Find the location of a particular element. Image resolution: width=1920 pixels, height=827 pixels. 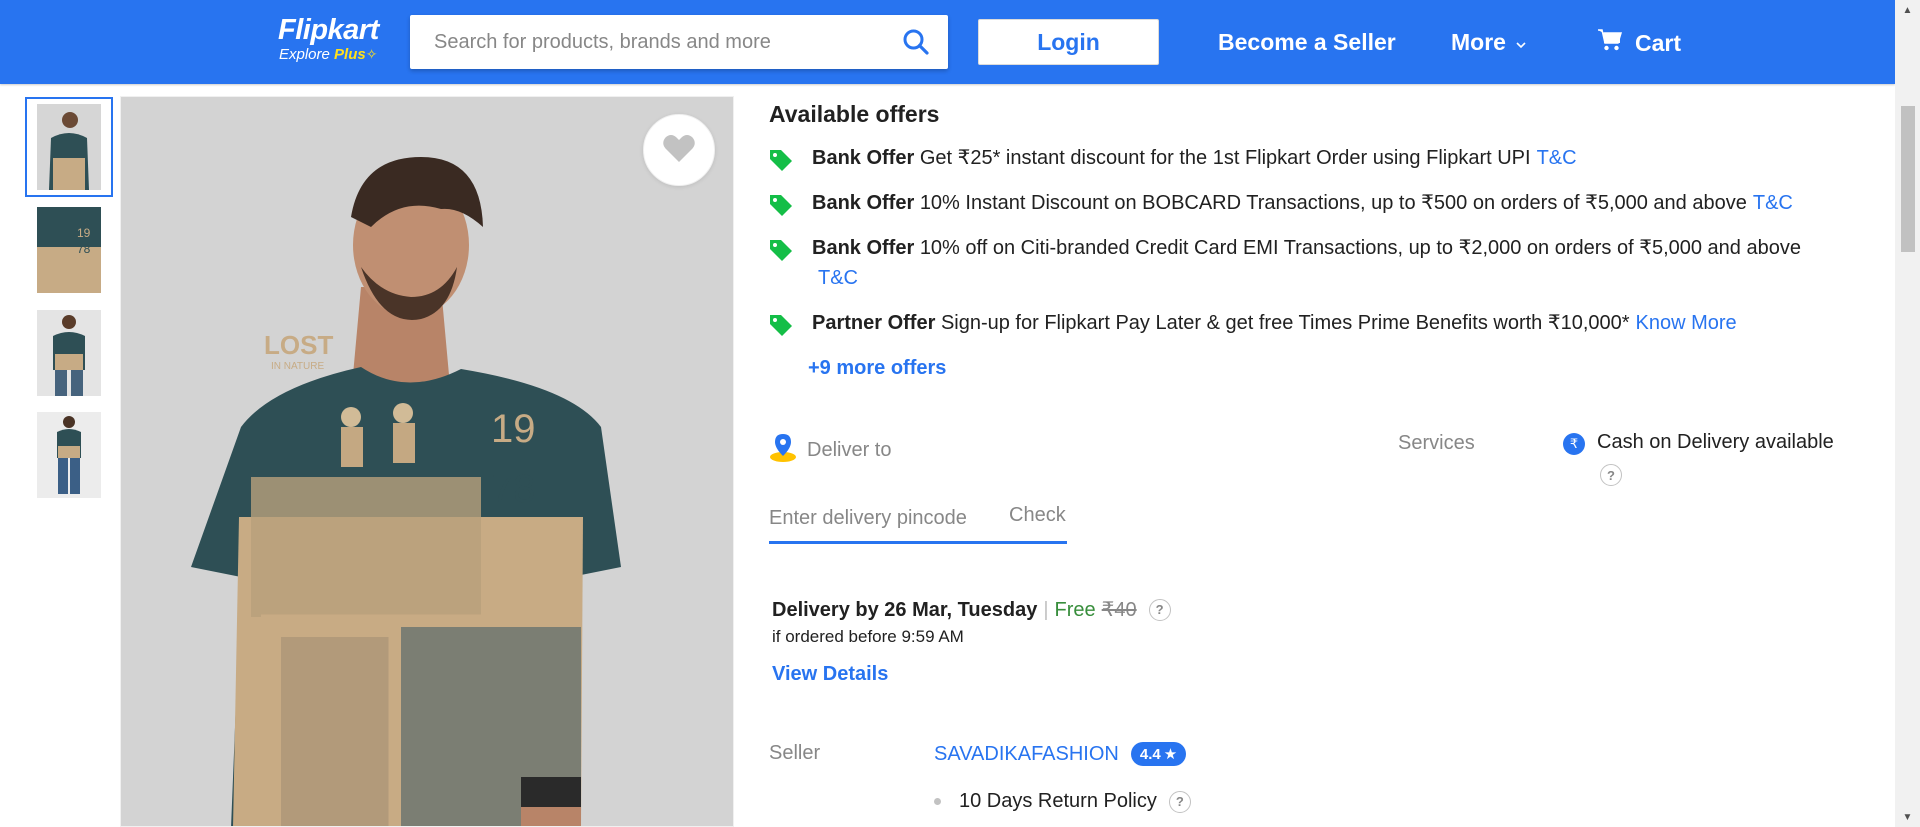

delivery-estimate: Delivery by 26 Mar, Tuesday | Free ₹40 ? is located at coordinates (971, 610).